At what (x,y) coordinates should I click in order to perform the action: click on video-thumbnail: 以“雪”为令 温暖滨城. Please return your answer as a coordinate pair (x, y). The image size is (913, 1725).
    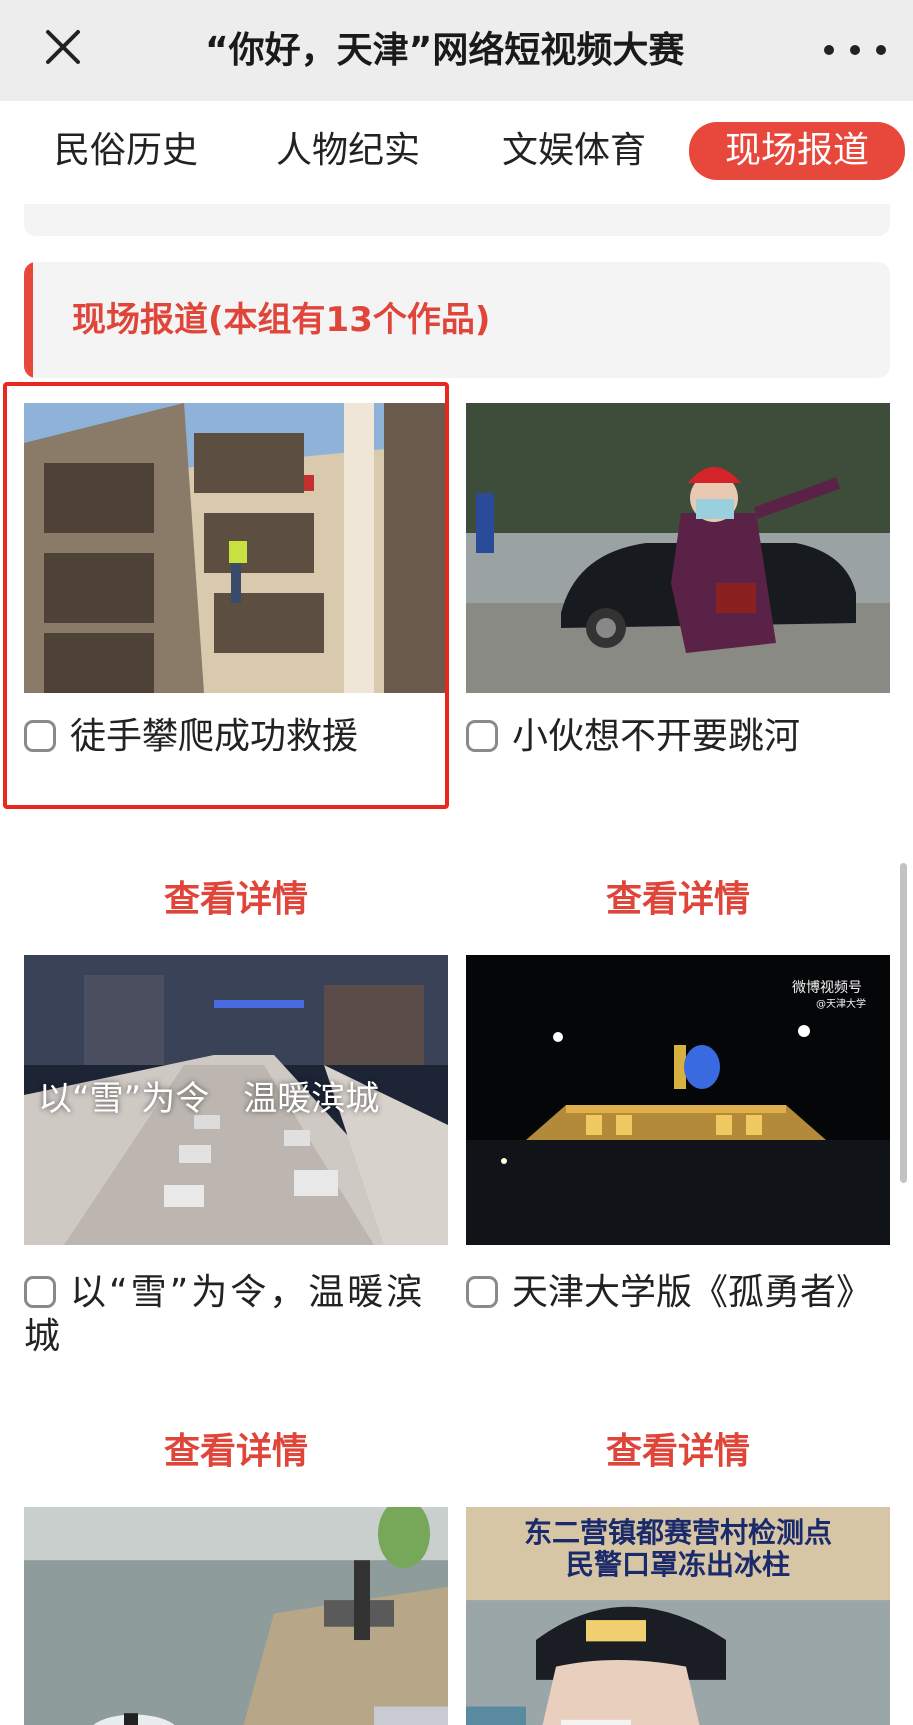
    Looking at the image, I should click on (236, 1100).